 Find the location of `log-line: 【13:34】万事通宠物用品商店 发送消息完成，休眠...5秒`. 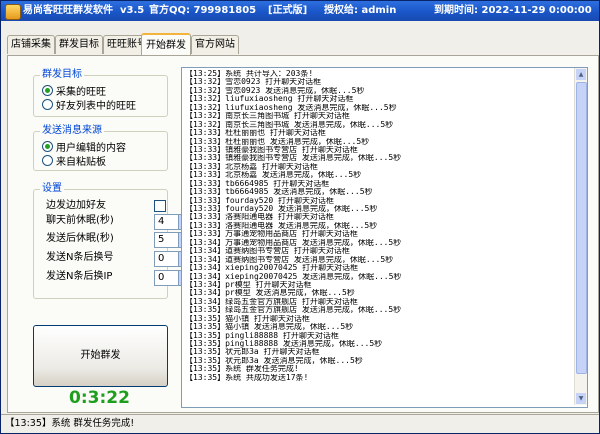

log-line: 【13:34】万事通宠物用品商店 发送消息完成，休眠...5秒 is located at coordinates (293, 242).